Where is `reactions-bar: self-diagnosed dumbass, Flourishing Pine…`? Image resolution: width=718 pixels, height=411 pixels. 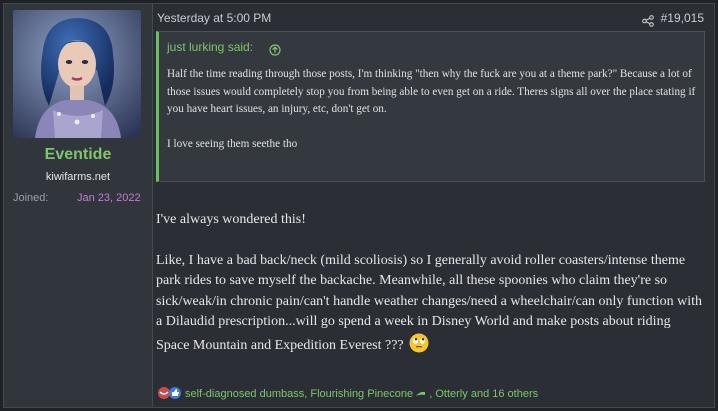 reactions-bar: self-diagnosed dumbass, Flourishing Pine… is located at coordinates (347, 394).